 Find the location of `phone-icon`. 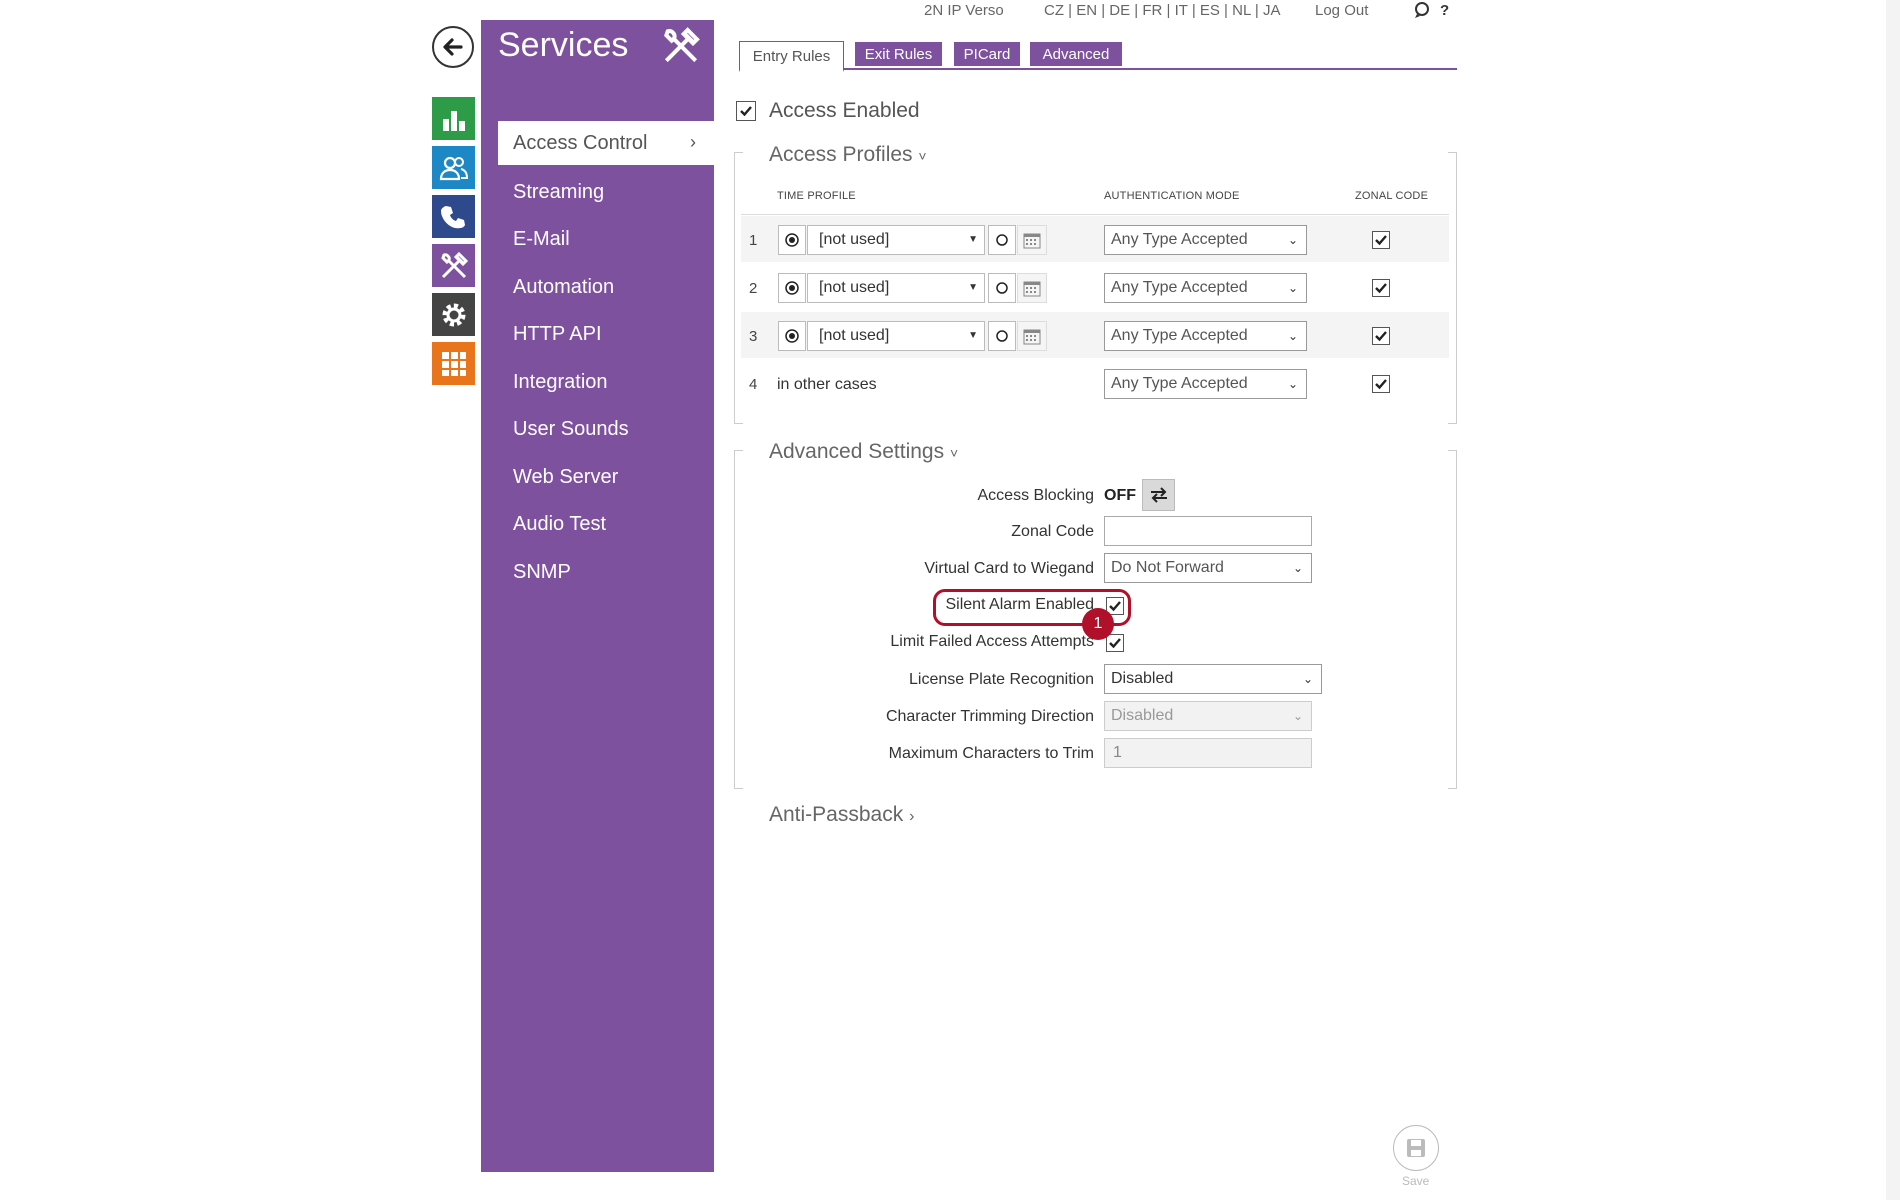

phone-icon is located at coordinates (452, 216).